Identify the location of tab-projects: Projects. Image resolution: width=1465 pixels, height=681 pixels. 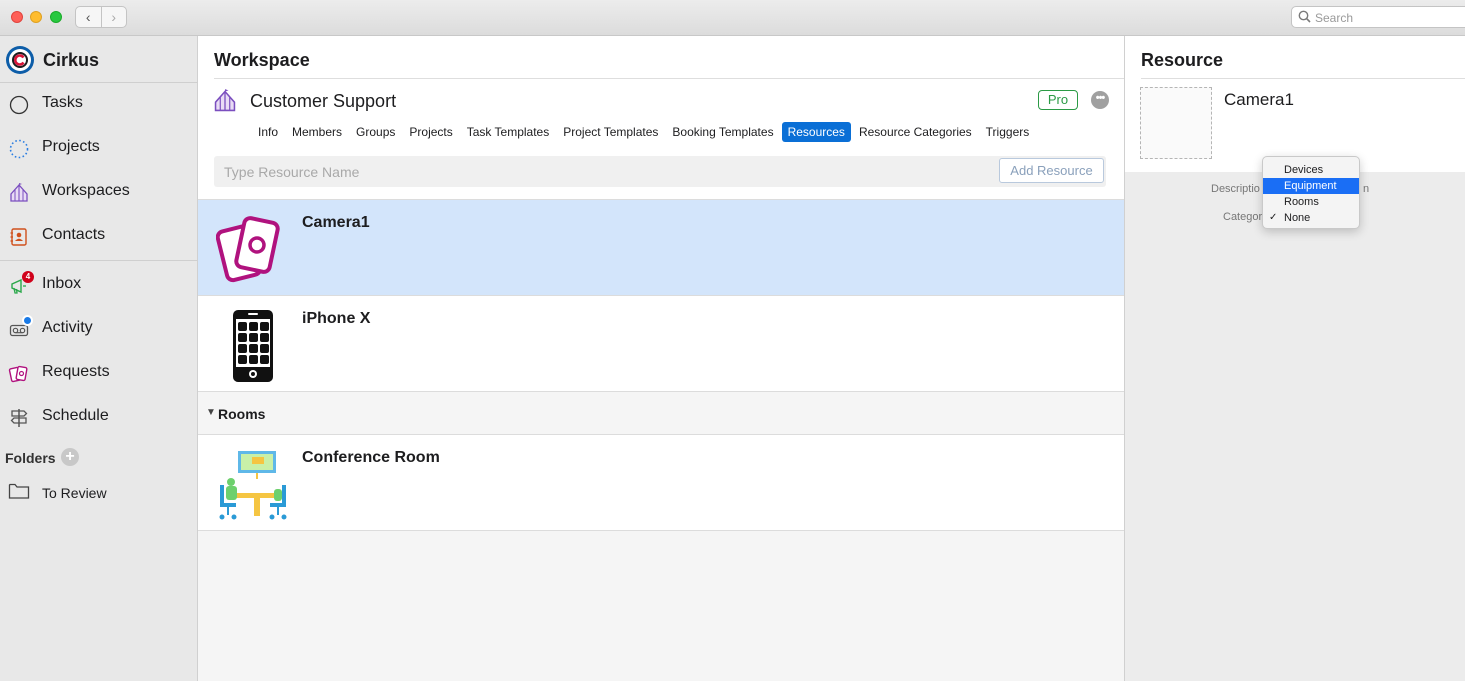
(430, 132).